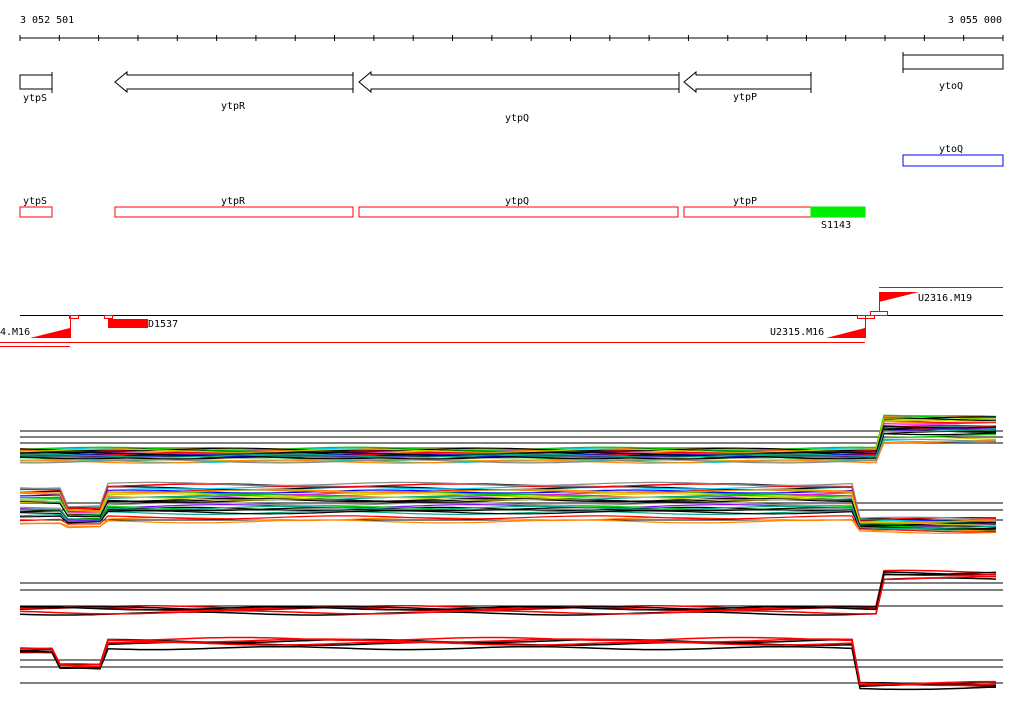 This screenshot has height=714, width=1024. I want to click on transcript-label: U2316.M19, so click(945, 298).